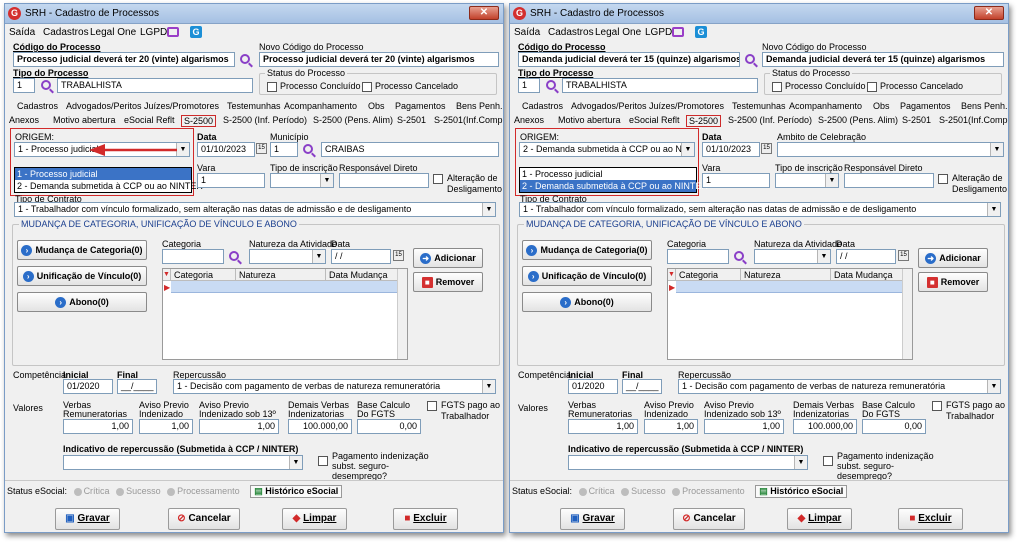 The height and width of the screenshot is (550, 1022). What do you see at coordinates (527, 32) in the screenshot?
I see `menu-saida: Saída` at bounding box center [527, 32].